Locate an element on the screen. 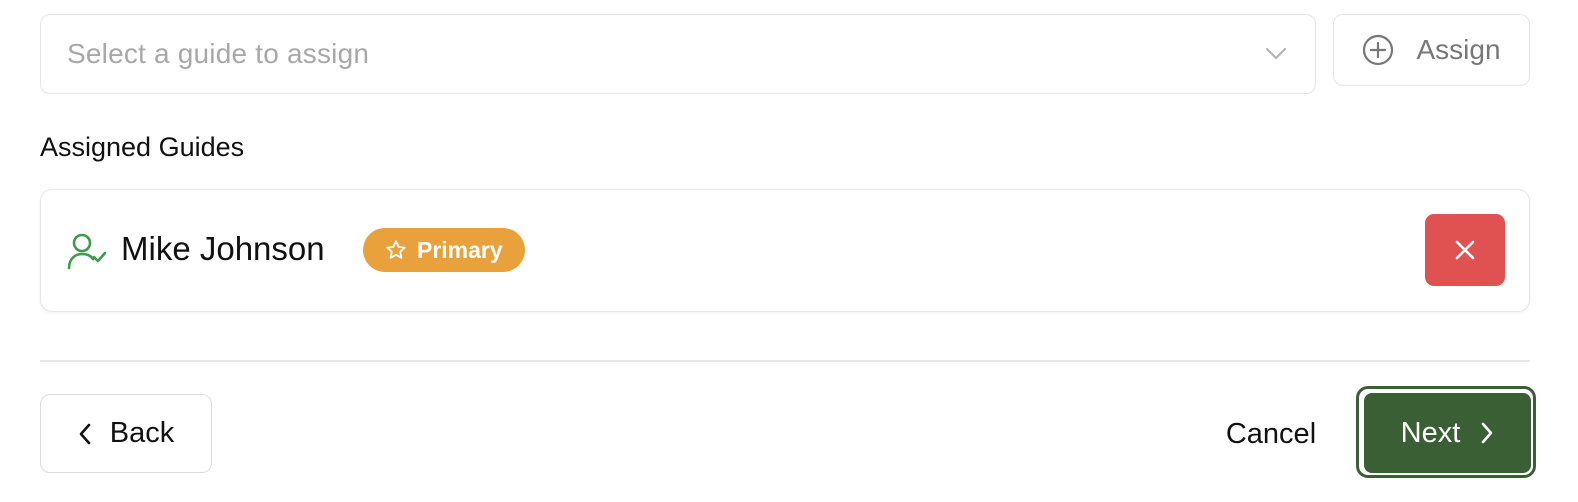 Image resolution: width=1578 pixels, height=502 pixels. divider is located at coordinates (785, 361).